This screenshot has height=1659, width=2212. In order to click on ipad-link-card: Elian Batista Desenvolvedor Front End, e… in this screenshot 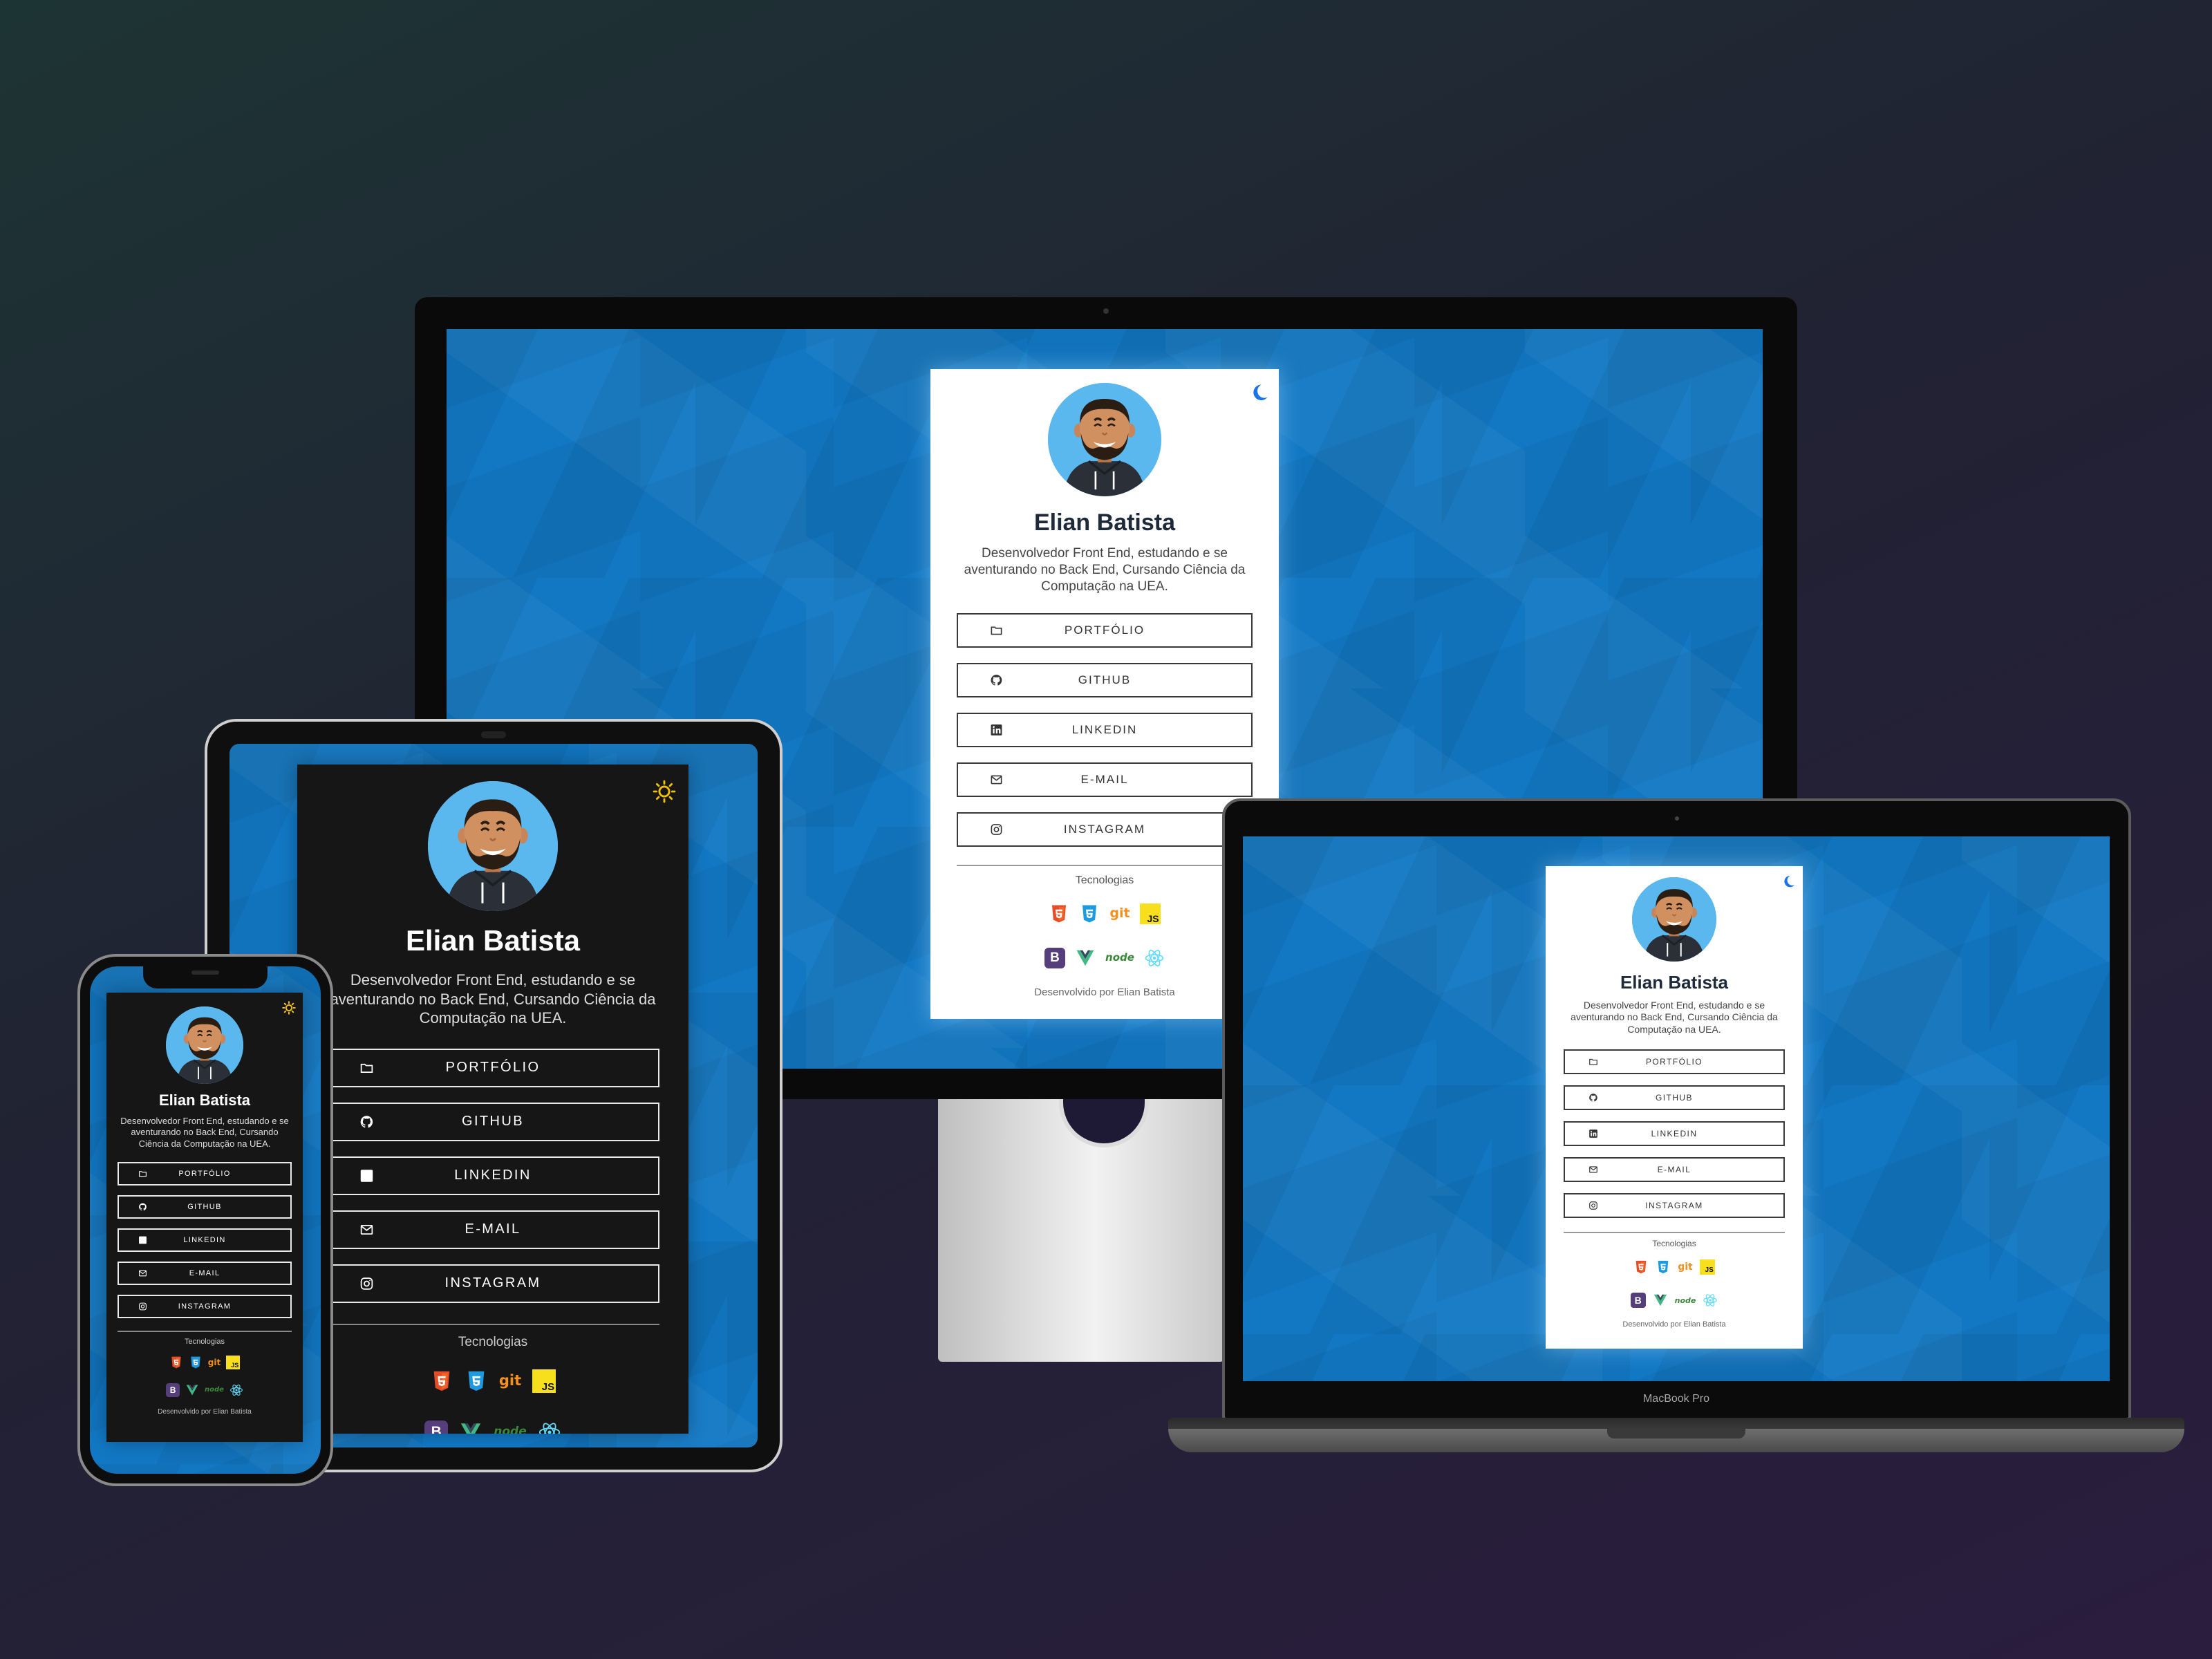, I will do `click(493, 1099)`.